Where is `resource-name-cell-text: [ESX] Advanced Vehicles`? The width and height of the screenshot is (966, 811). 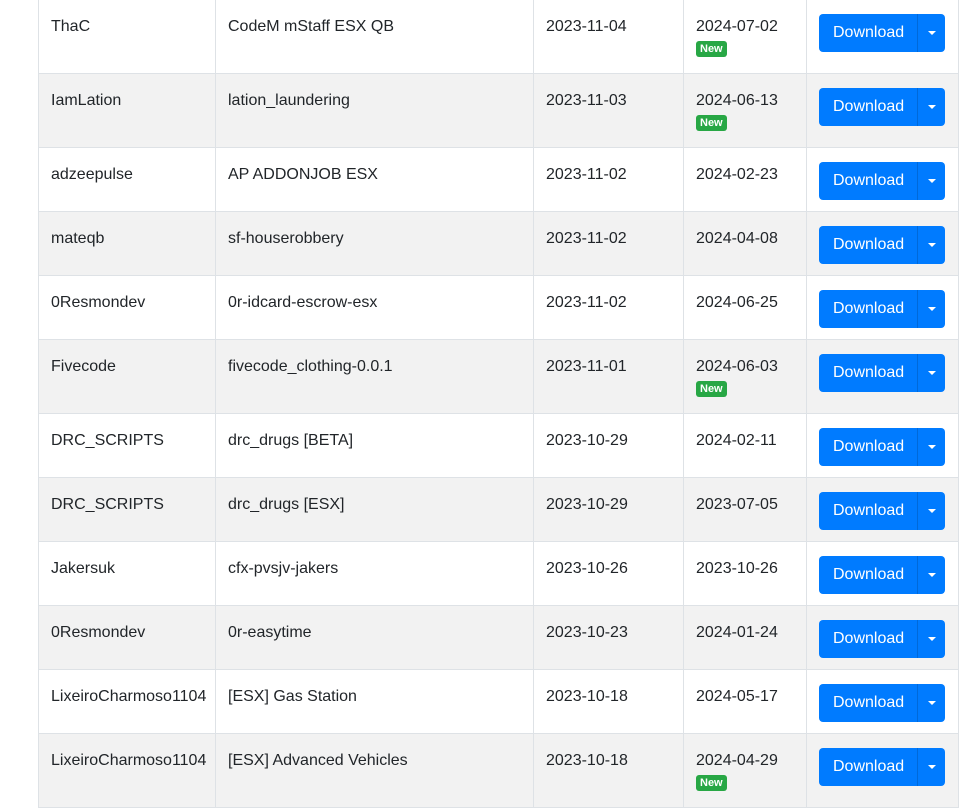 resource-name-cell-text: [ESX] Advanced Vehicles is located at coordinates (318, 760).